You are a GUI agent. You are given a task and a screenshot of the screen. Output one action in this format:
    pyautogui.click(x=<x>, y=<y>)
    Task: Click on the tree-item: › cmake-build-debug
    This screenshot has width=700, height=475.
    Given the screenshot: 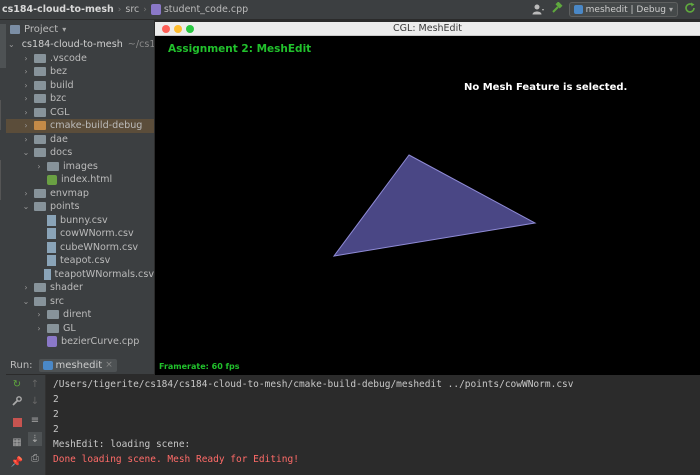 What is the action you would take?
    pyautogui.click(x=80, y=126)
    